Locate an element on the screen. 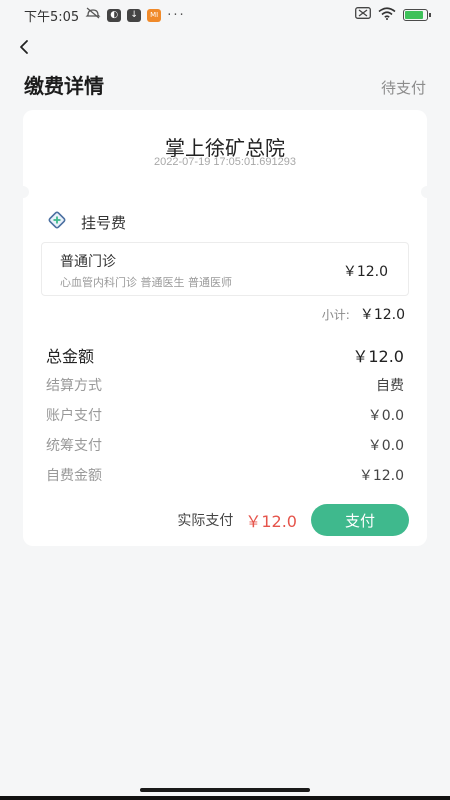 The height and width of the screenshot is (800, 450). chevron-left-icon is located at coordinates (24, 47).